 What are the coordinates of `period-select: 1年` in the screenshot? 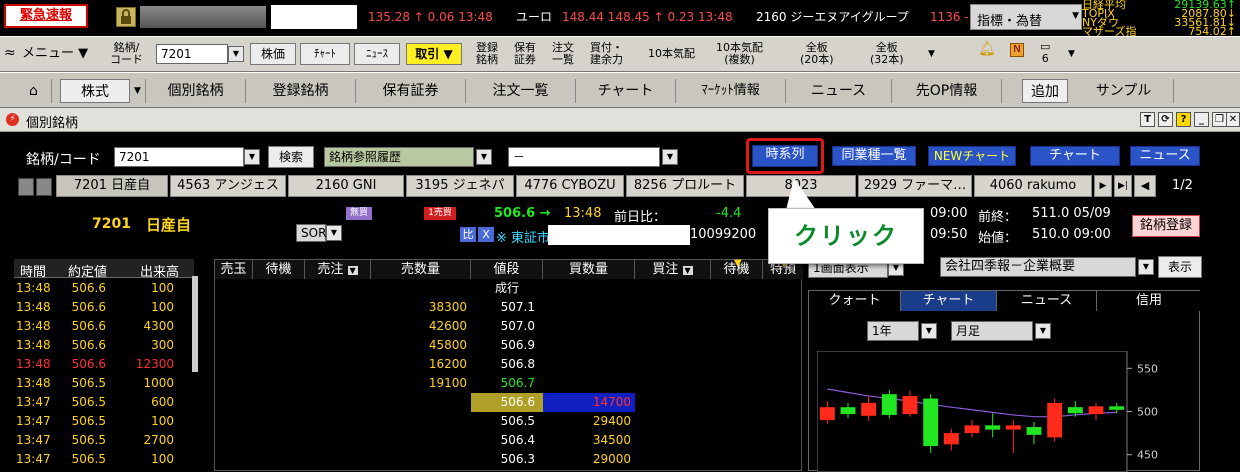 It's located at (893, 331).